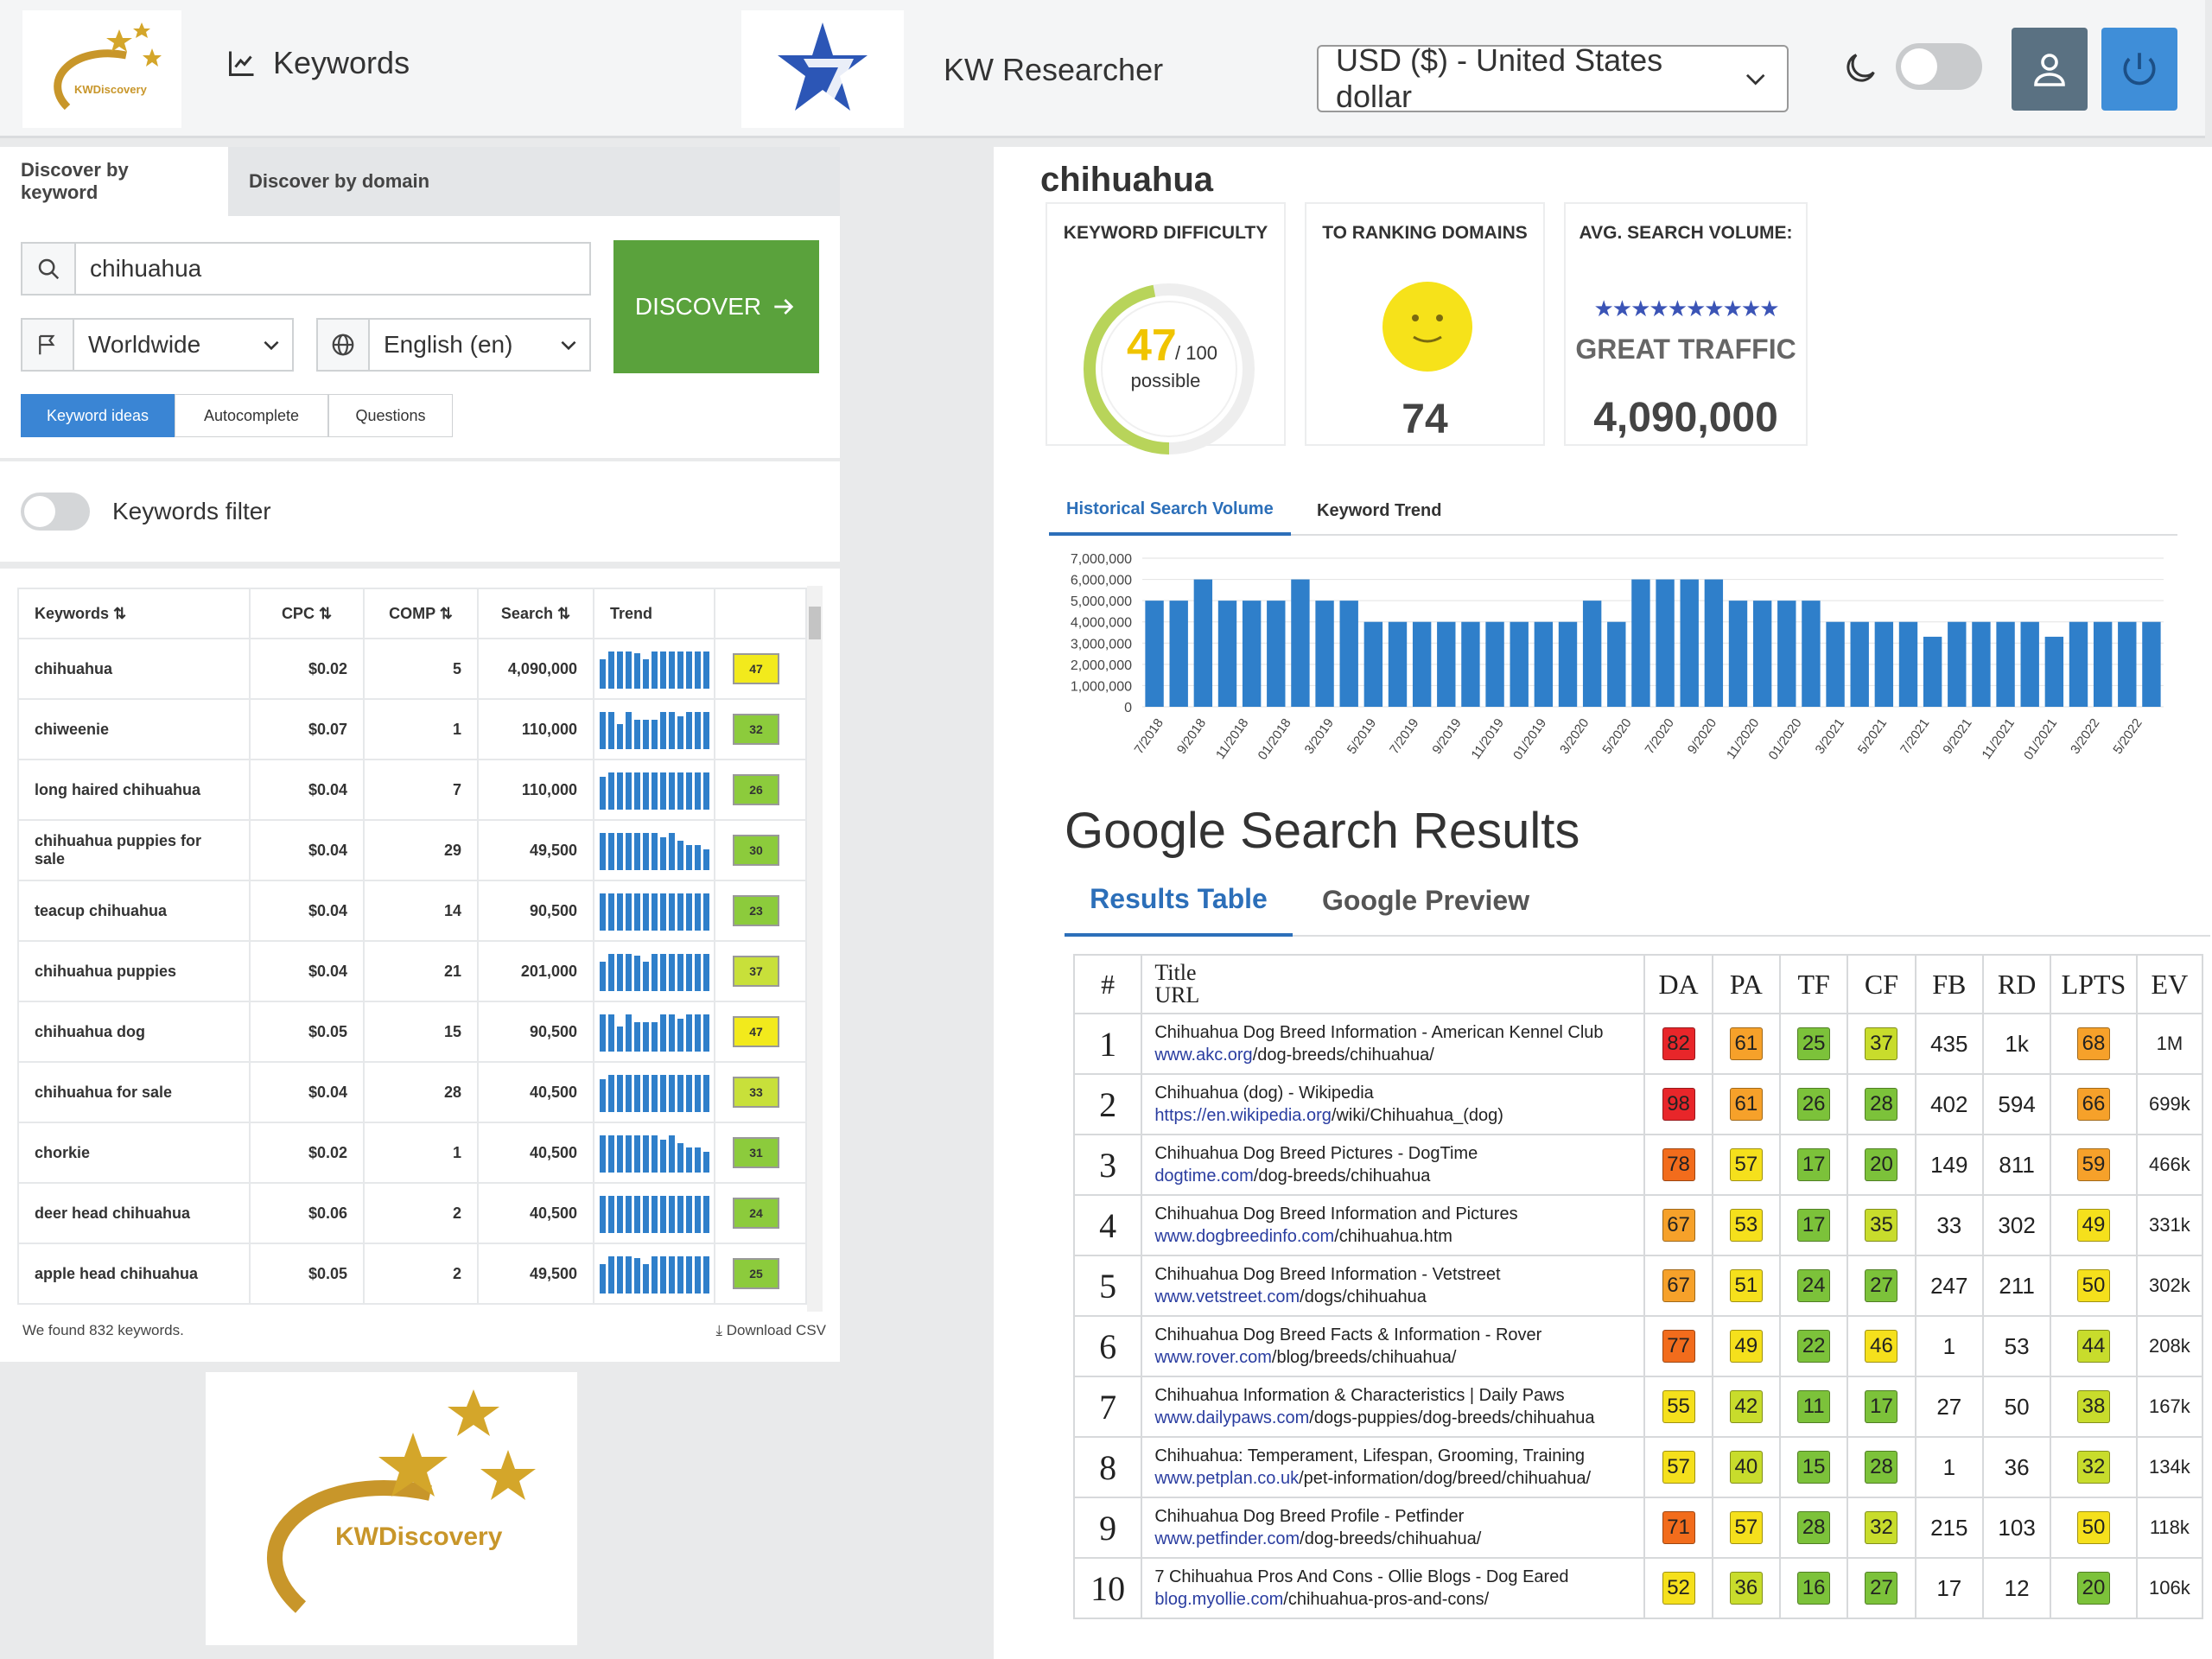 The width and height of the screenshot is (2212, 1659). What do you see at coordinates (1107, 1346) in the screenshot?
I see `rank-cell: 6` at bounding box center [1107, 1346].